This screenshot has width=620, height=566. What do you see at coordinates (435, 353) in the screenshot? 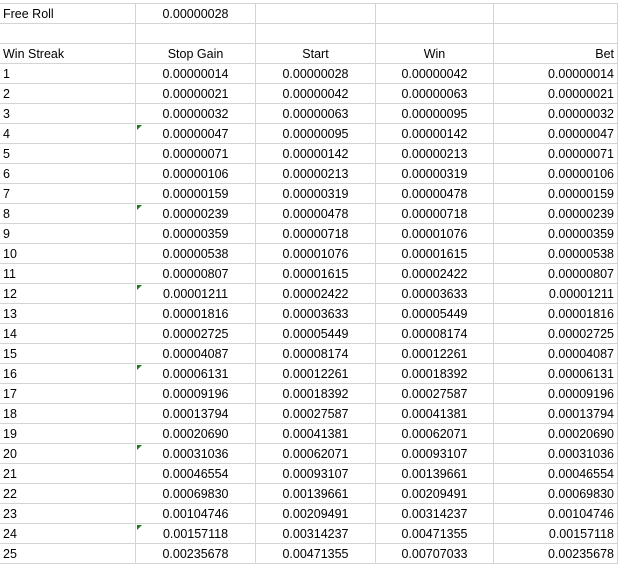
I see `win-cell: 0.00012261` at bounding box center [435, 353].